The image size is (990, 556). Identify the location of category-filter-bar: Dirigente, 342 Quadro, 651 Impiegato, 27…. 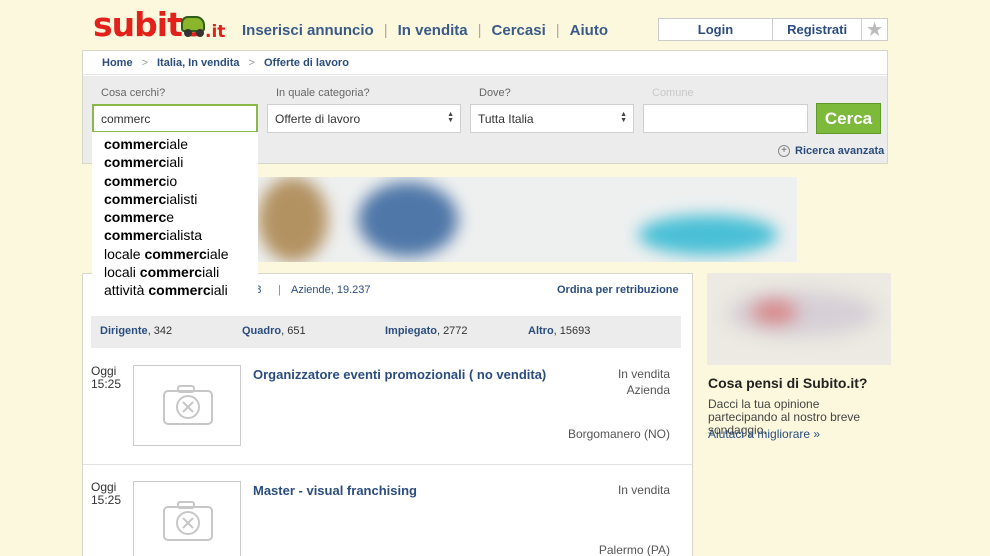
(386, 332).